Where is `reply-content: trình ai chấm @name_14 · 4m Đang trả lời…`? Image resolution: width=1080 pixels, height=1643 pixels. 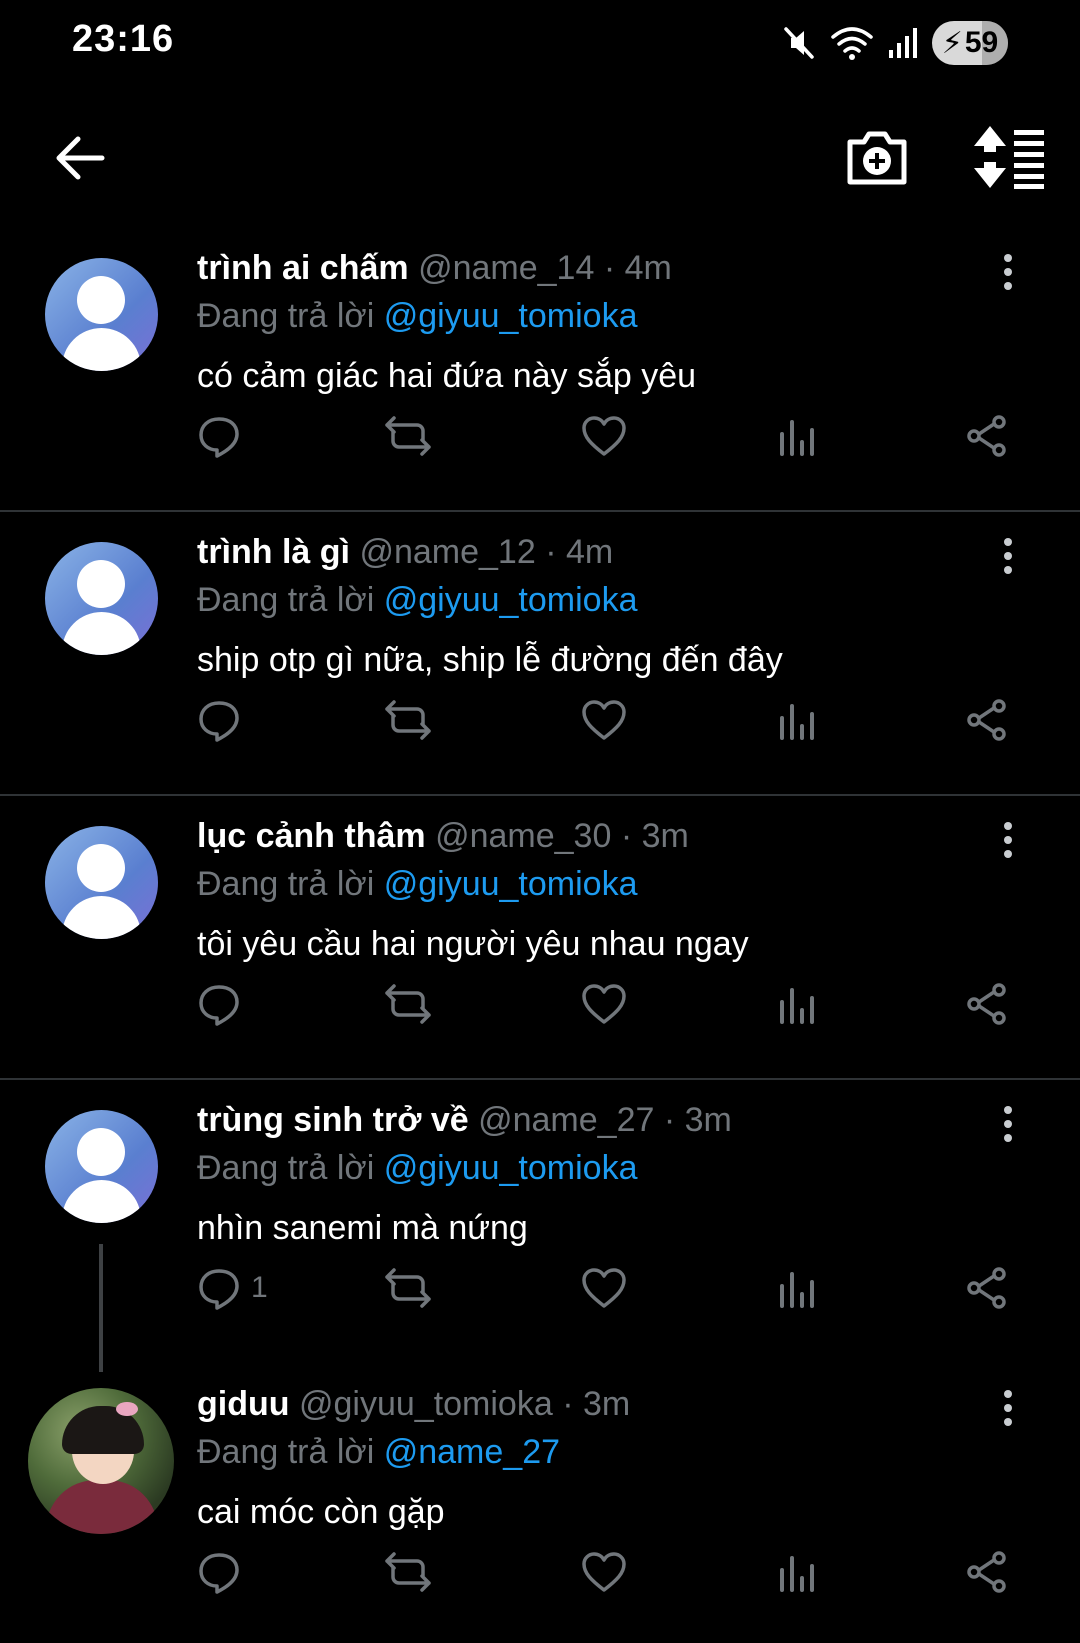
reply-content: trình ai chấm @name_14 · 4m Đang trả lời… is located at coordinates (593, 322).